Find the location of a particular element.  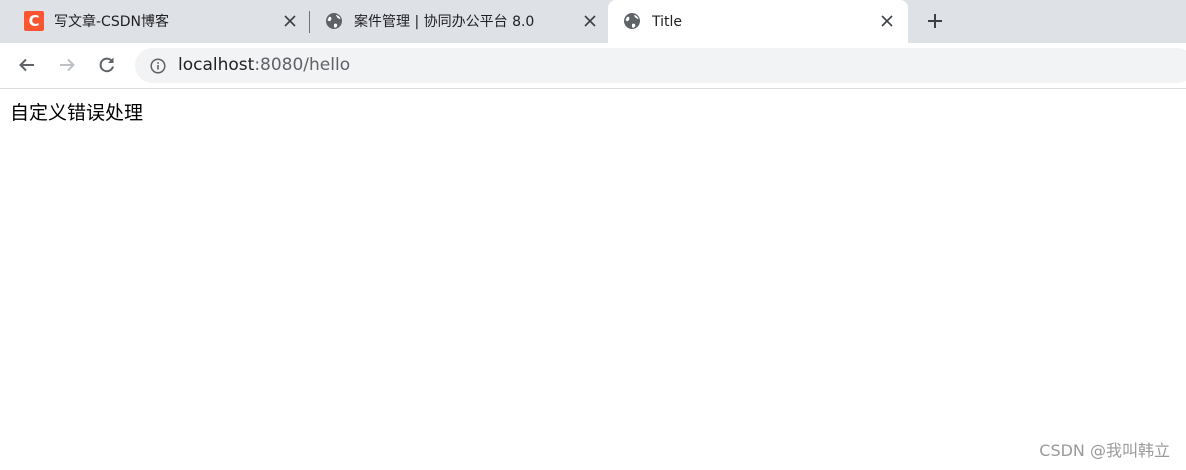

browser-toolbar: localhost:8080/hello is located at coordinates (593, 66).